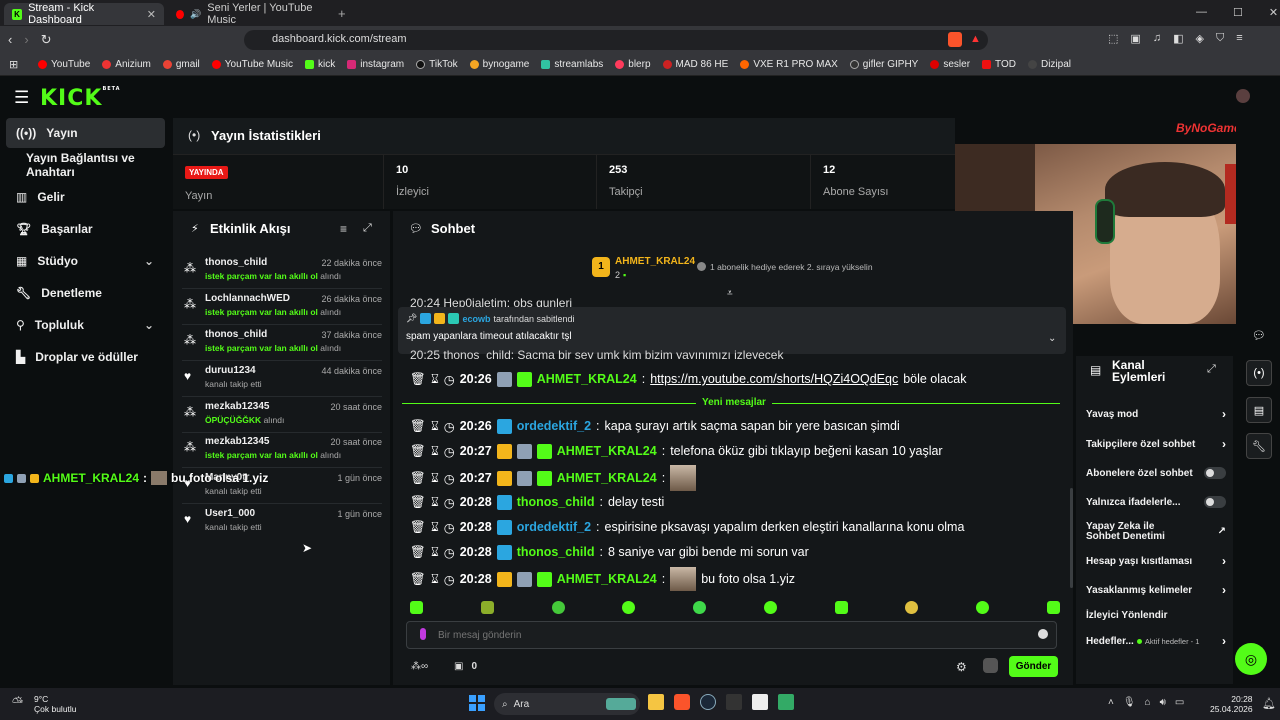 The height and width of the screenshot is (720, 1280). Describe the element at coordinates (955, 39) in the screenshot. I see `brave-shield-icon` at that location.